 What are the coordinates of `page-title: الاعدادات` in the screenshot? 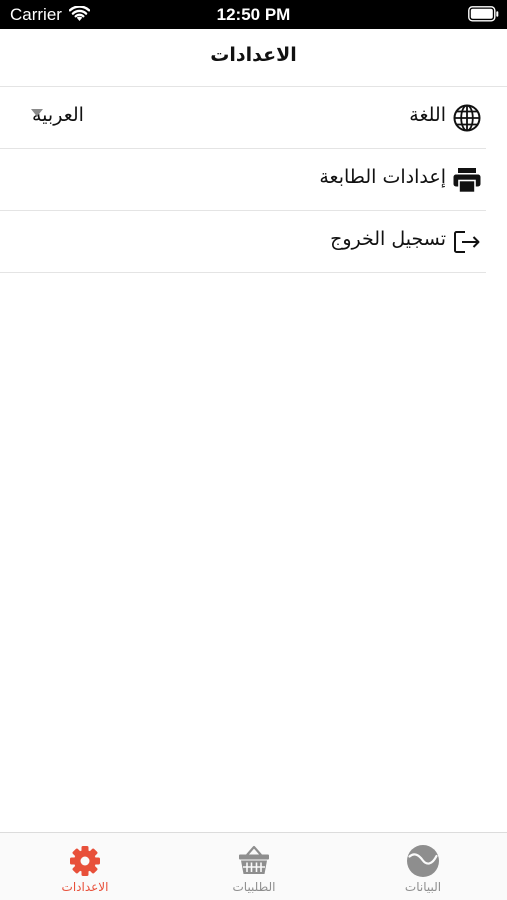 It's located at (253, 55).